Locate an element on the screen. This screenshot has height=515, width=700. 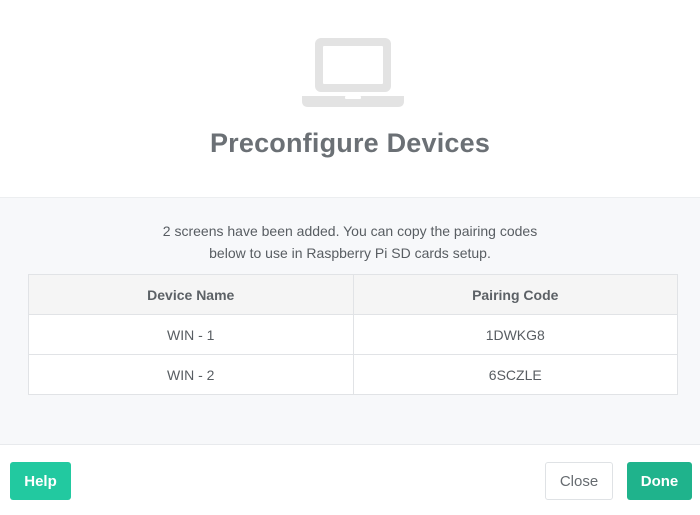
done-button: Done is located at coordinates (659, 481).